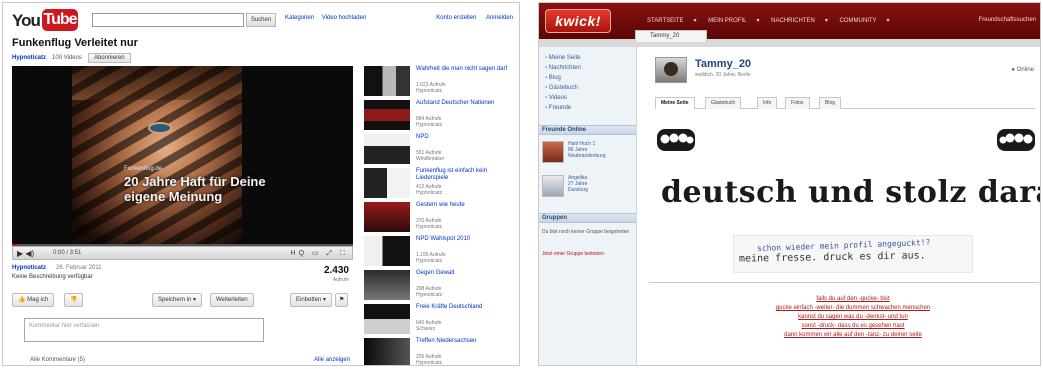 The image size is (1043, 369). What do you see at coordinates (431, 258) in the screenshot?
I see `related-video-meta: 1.155 Aufrufe Hypnoticatz` at bounding box center [431, 258].